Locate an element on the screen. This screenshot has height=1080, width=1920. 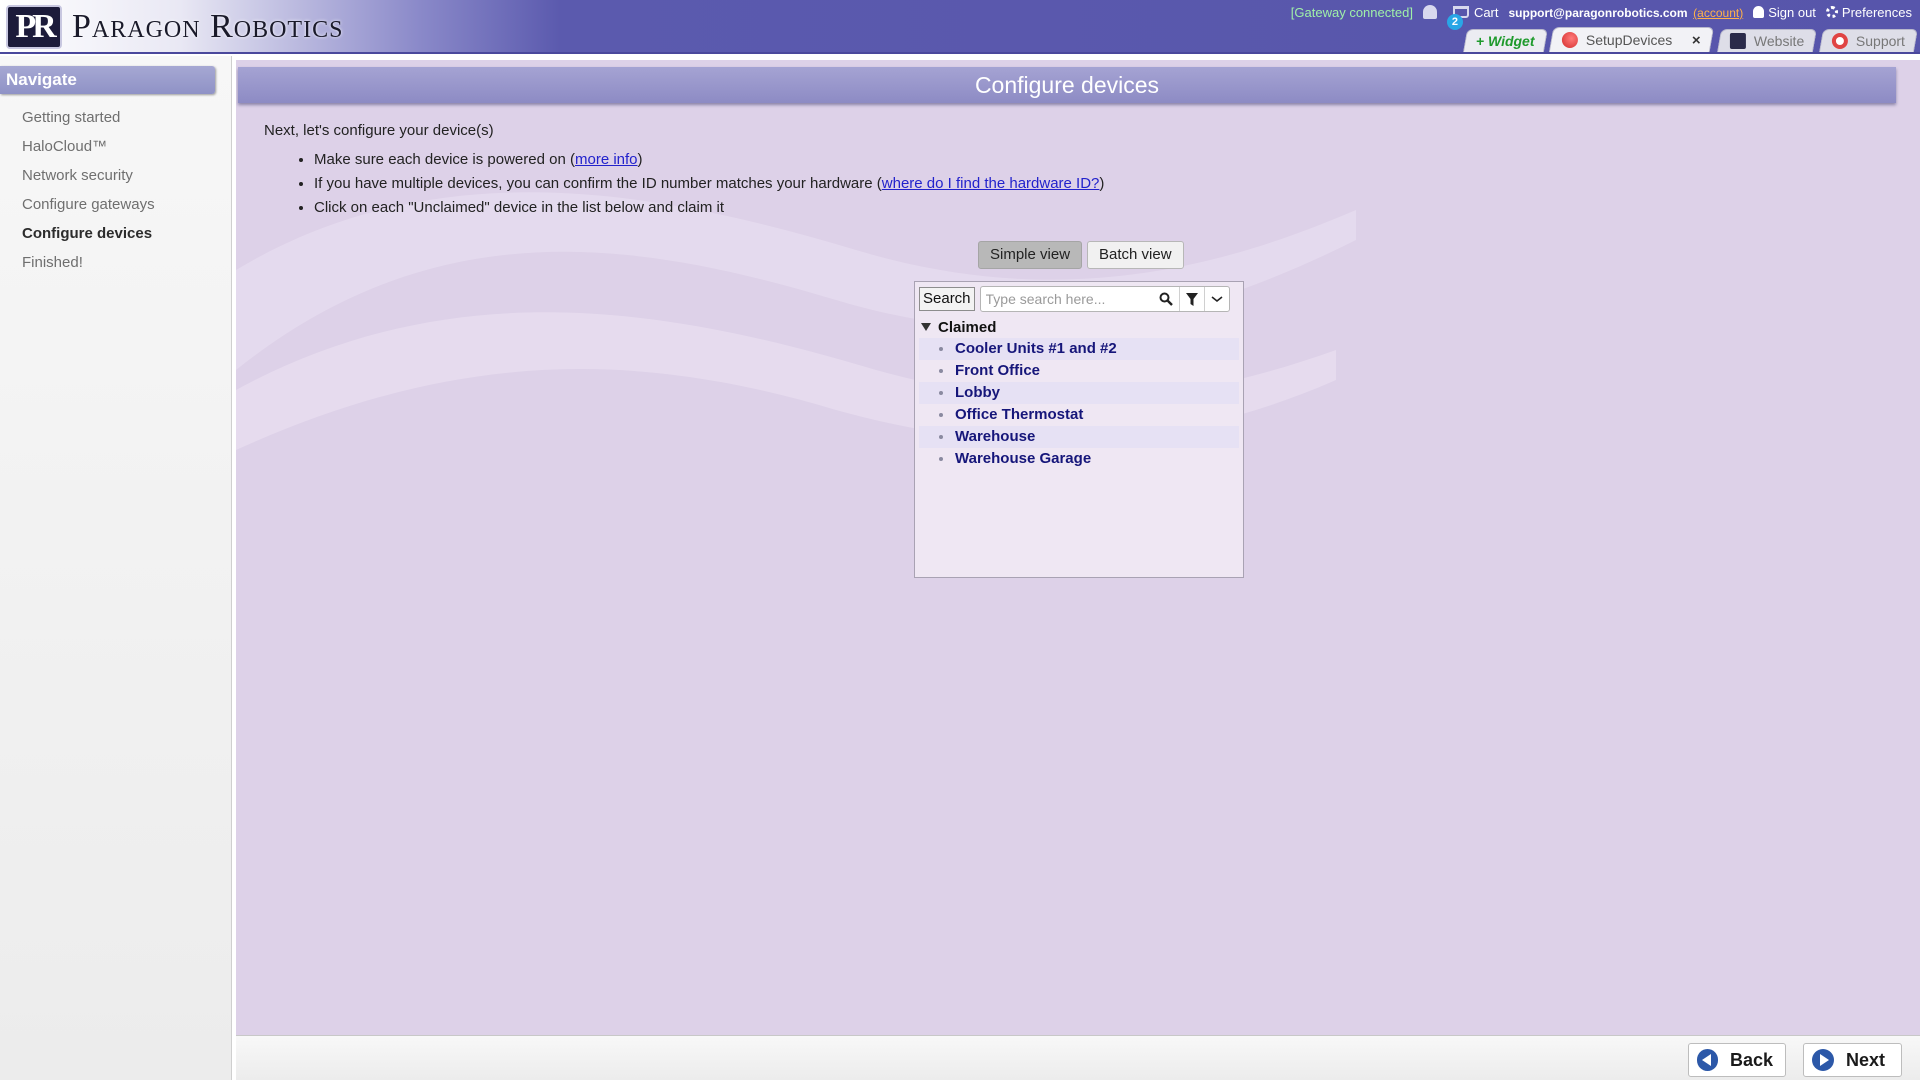
sign-out-button: Sign out is located at coordinates (1784, 12).